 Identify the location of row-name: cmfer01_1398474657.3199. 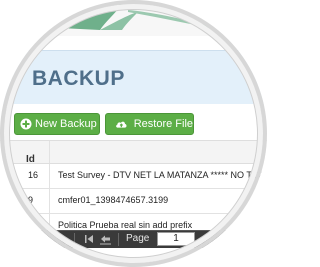
(113, 200).